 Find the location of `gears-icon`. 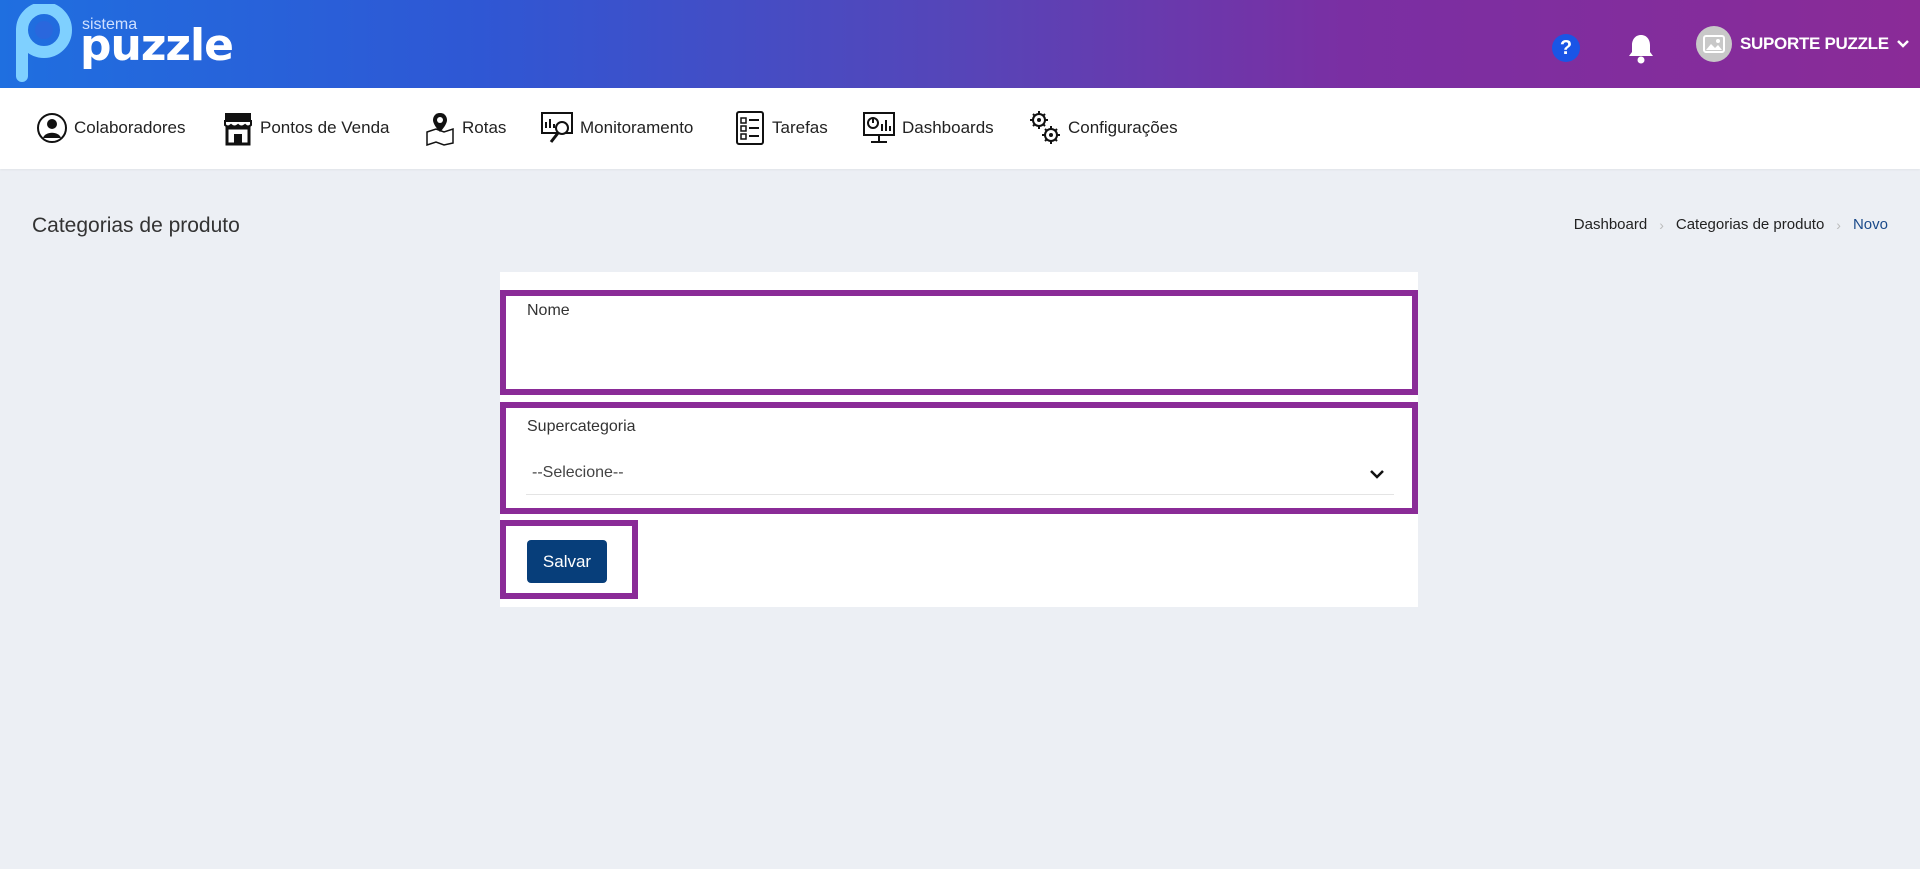

gears-icon is located at coordinates (1045, 127).